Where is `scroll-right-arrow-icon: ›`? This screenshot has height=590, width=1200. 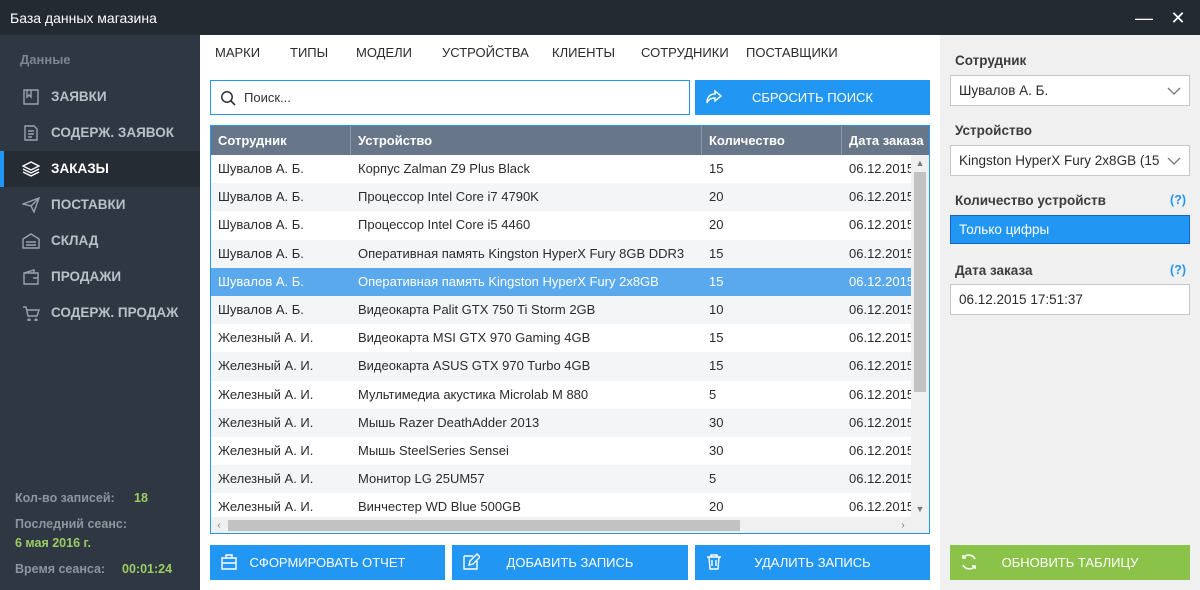
scroll-right-arrow-icon: › is located at coordinates (903, 525).